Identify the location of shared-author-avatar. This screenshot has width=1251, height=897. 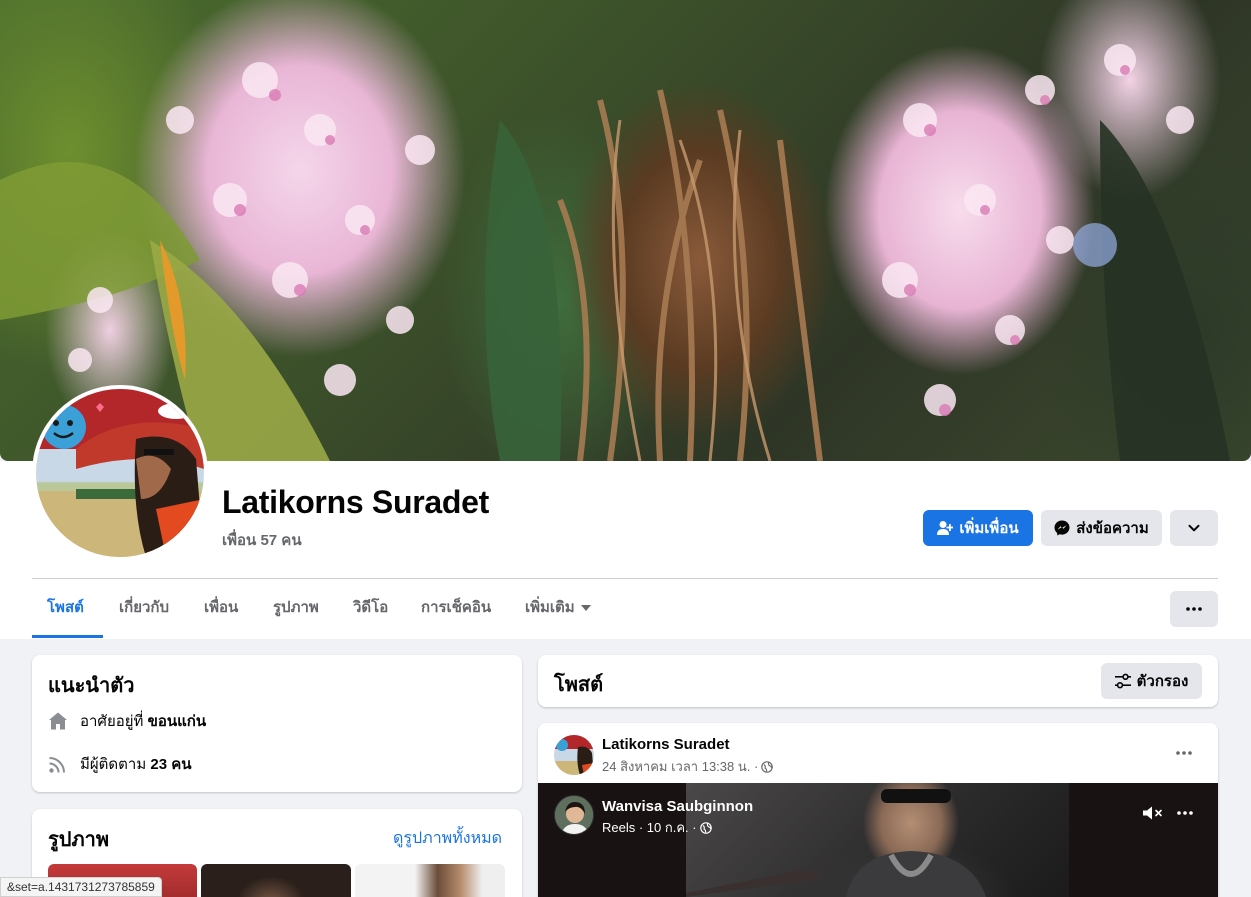
(574, 815).